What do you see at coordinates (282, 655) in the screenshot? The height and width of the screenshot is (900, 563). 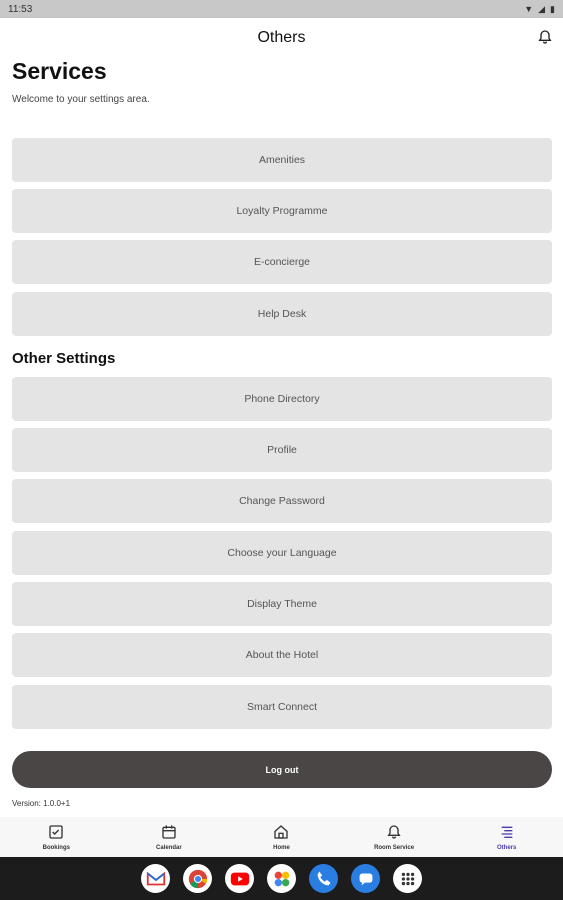 I see `about-hotel-button: About the Hotel` at bounding box center [282, 655].